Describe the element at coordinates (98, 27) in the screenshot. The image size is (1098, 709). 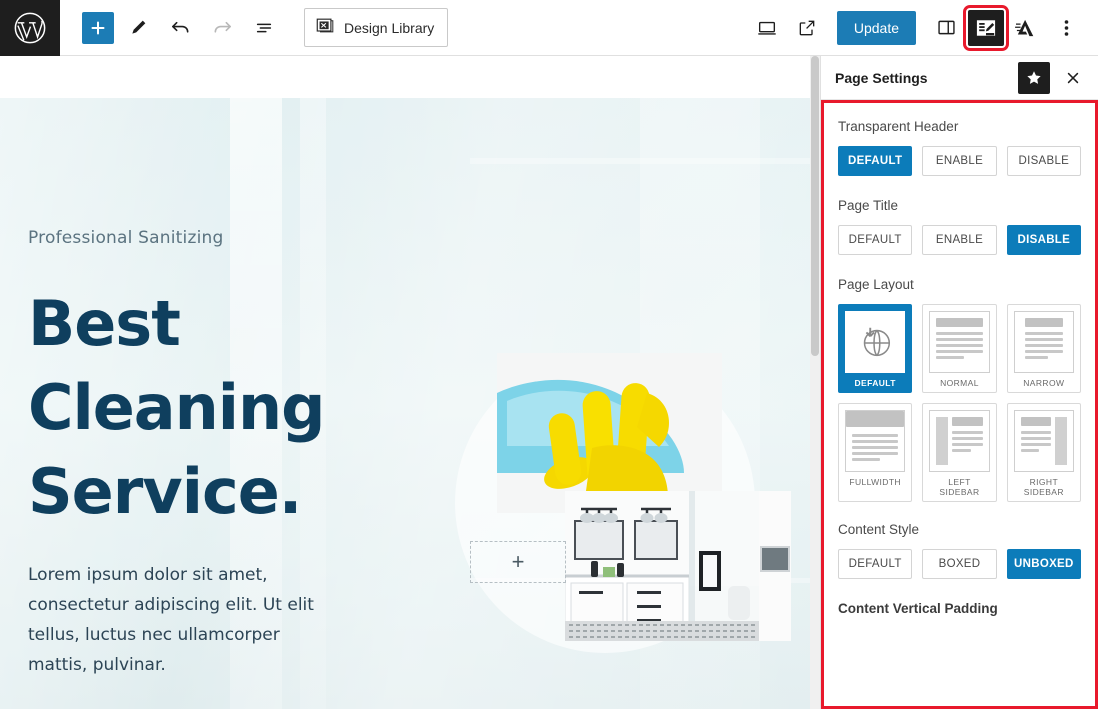
I see `add-block-icon` at that location.